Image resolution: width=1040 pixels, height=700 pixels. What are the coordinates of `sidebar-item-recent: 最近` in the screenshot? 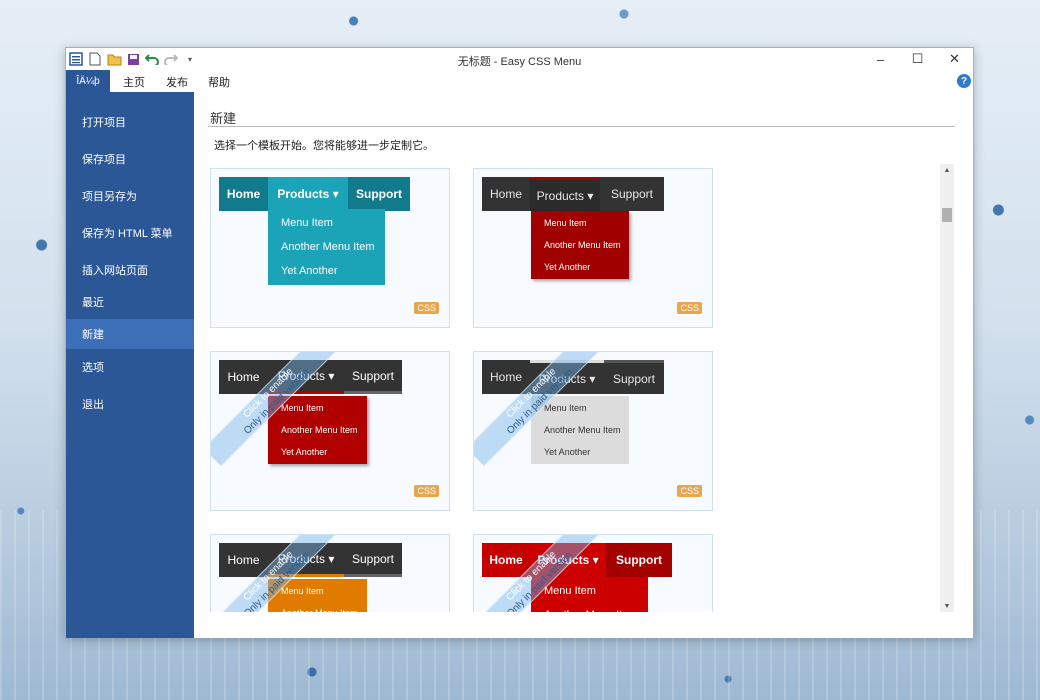 It's located at (130, 302).